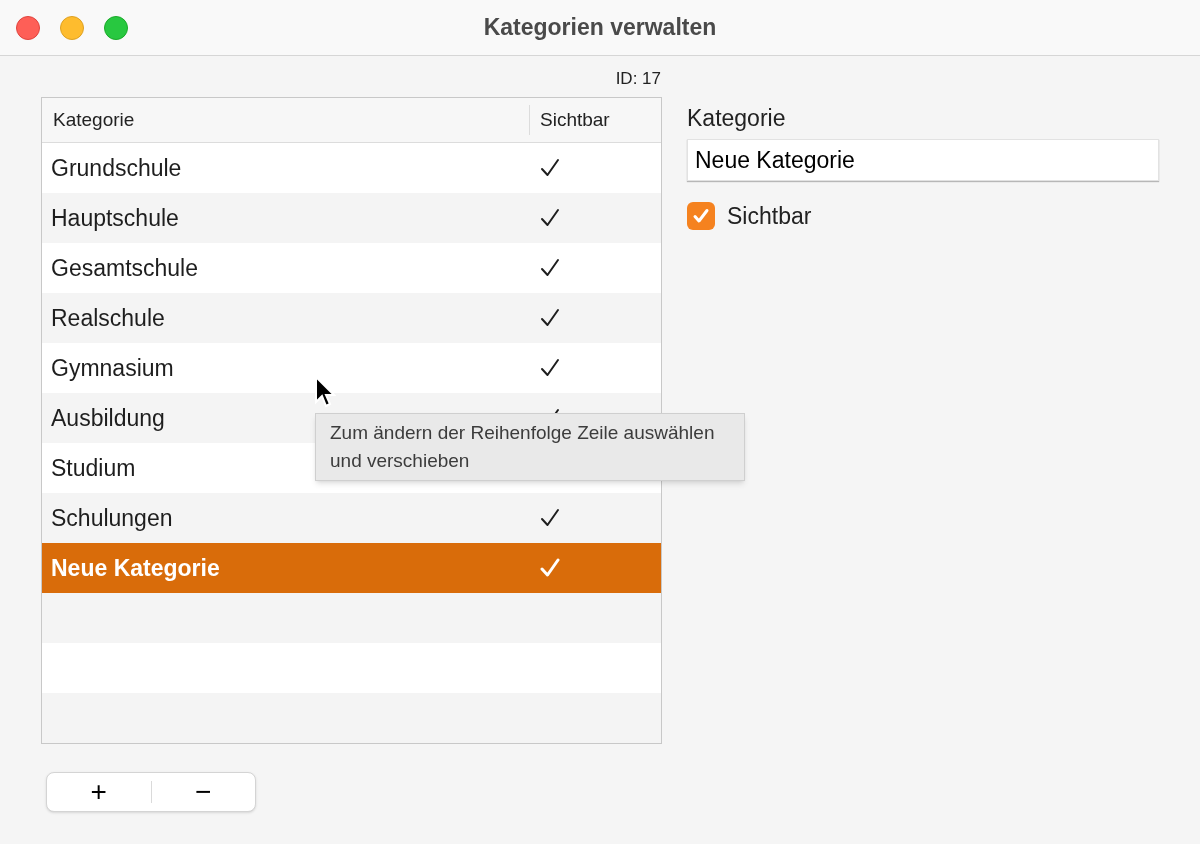  I want to click on id-label: ID: 17, so click(638, 79).